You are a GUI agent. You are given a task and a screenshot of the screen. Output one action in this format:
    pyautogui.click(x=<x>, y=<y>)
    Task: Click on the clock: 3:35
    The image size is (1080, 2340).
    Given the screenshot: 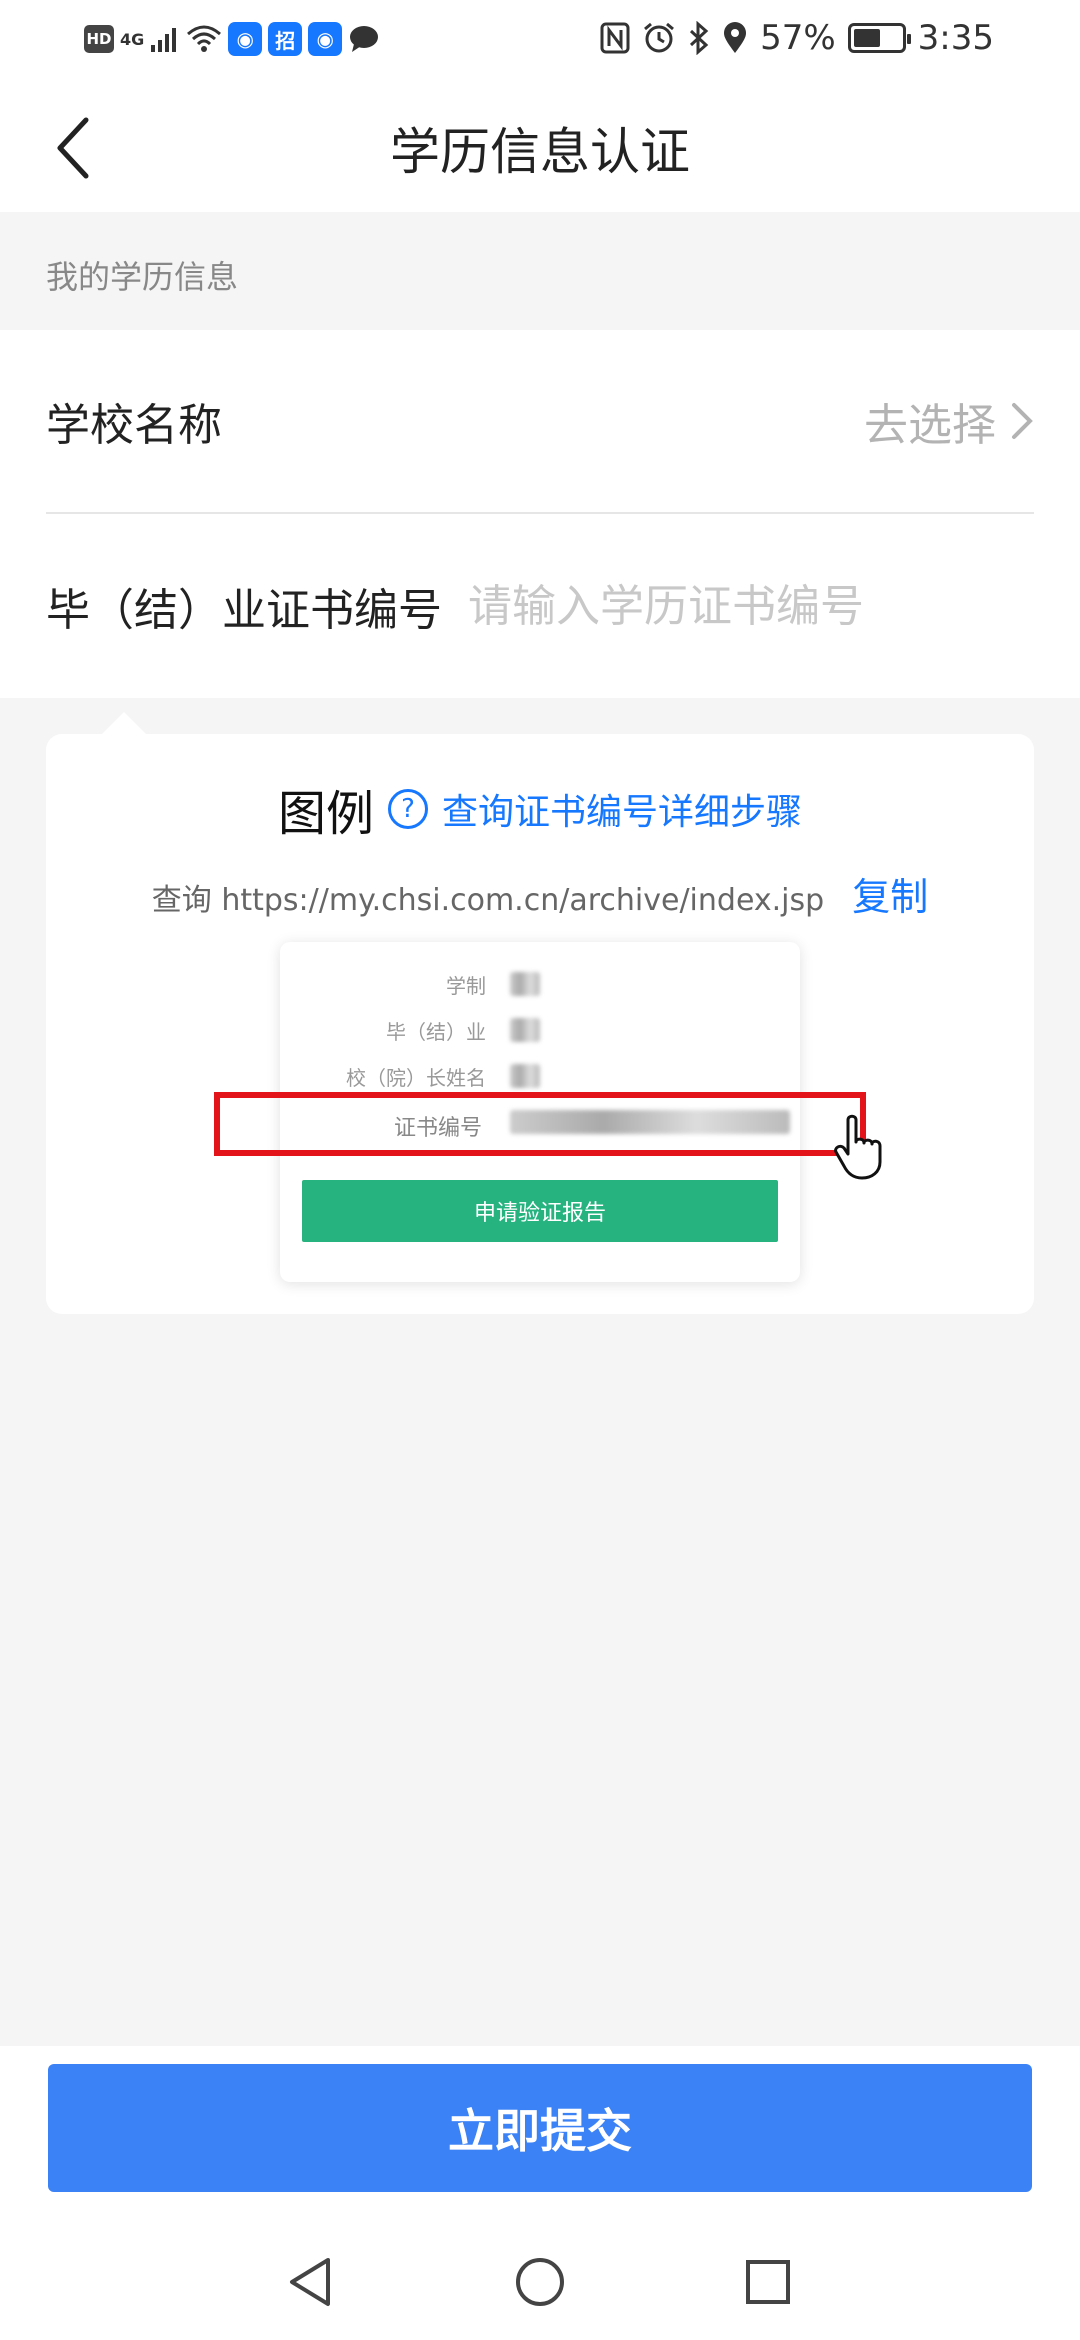 What is the action you would take?
    pyautogui.click(x=955, y=38)
    